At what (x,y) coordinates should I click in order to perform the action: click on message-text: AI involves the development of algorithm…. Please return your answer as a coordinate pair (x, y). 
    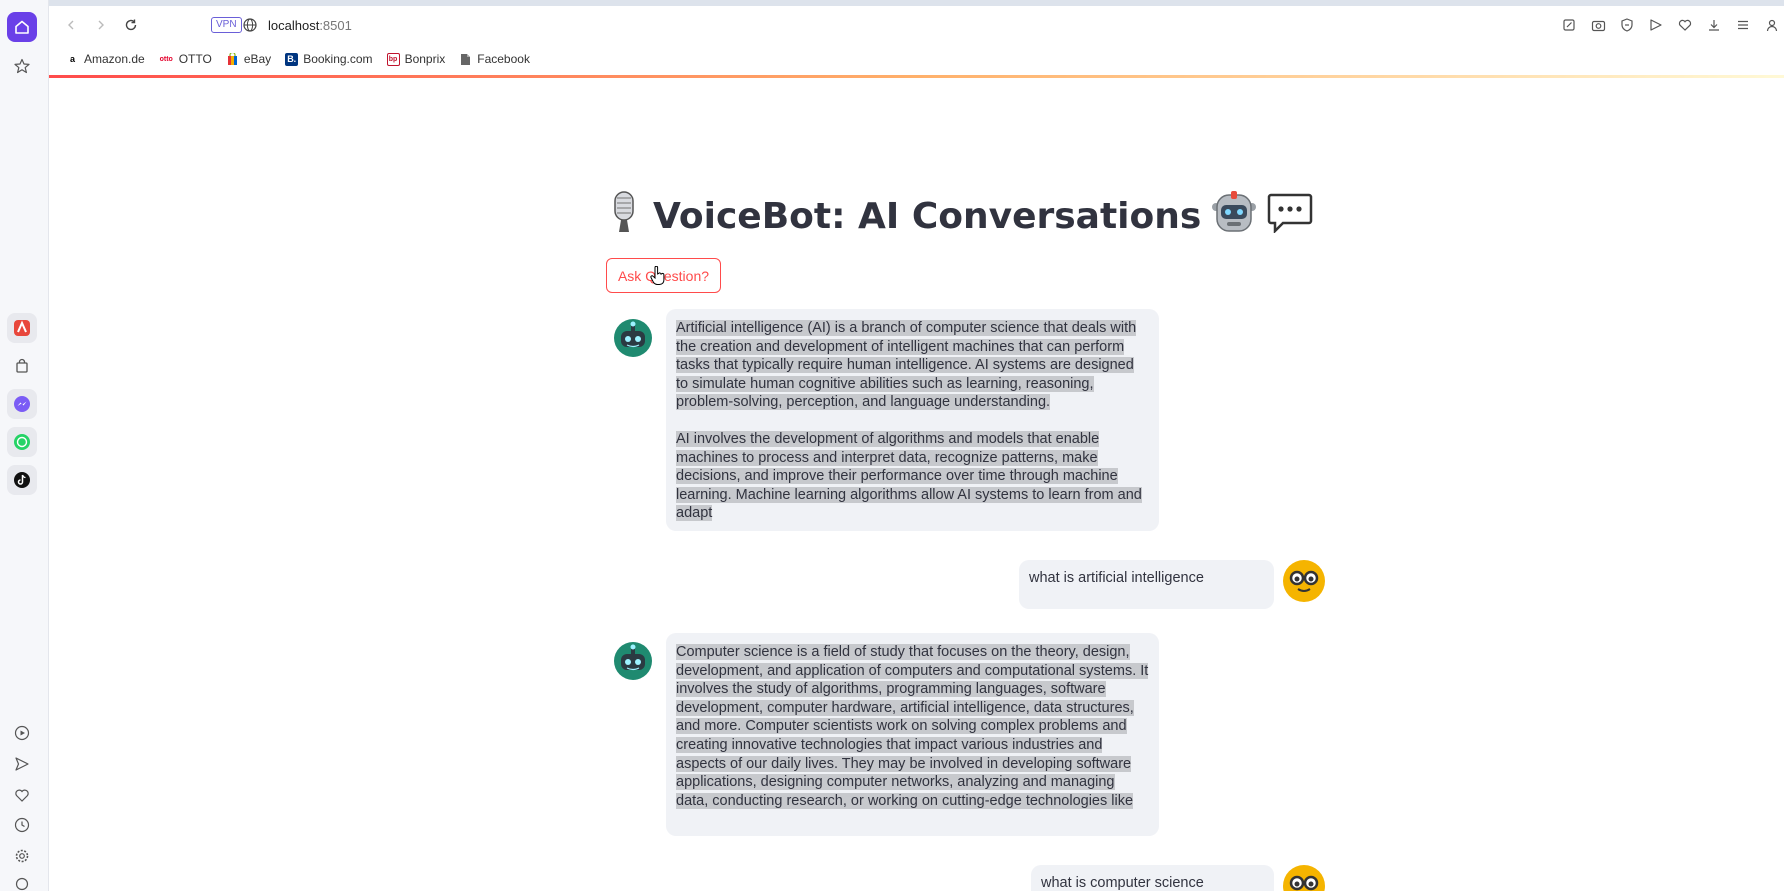
    Looking at the image, I should click on (909, 476).